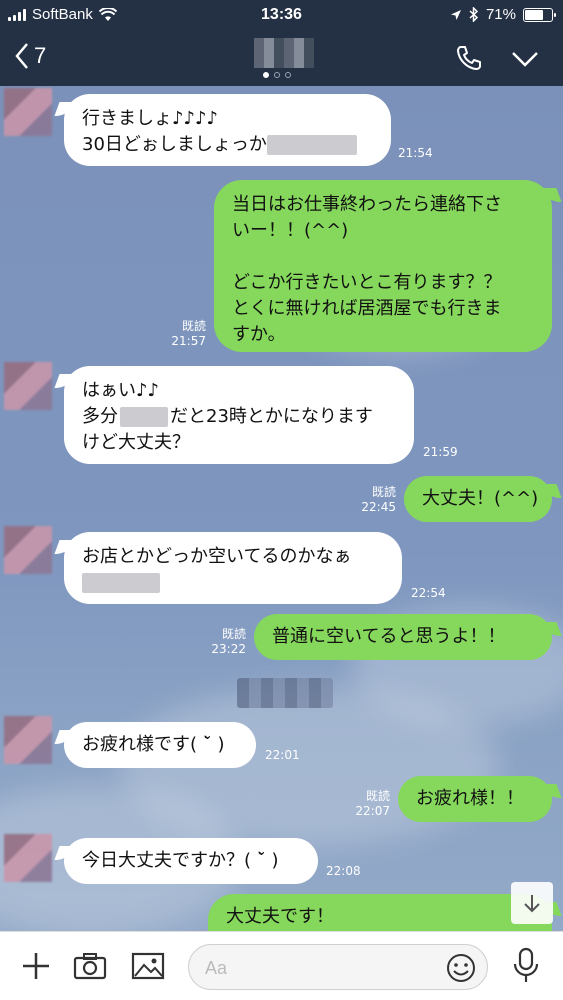 The height and width of the screenshot is (1000, 563). Describe the element at coordinates (150, 118) in the screenshot. I see `message-line: 行きましょ♪♪♪♪` at that location.